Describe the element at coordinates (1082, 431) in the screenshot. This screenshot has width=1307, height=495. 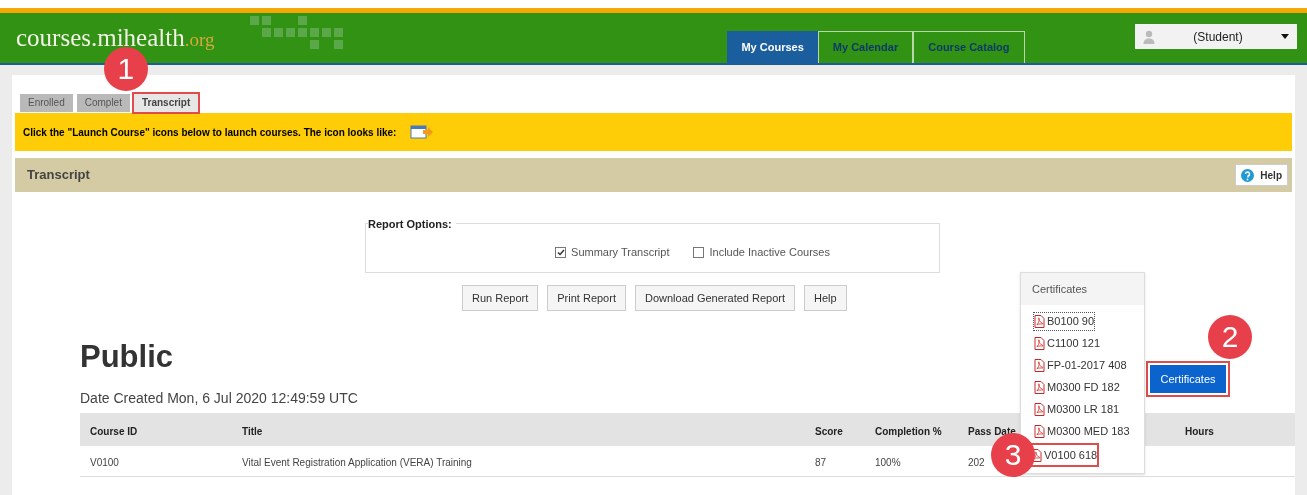
I see `certificate-link: M0300 MED 183` at that location.